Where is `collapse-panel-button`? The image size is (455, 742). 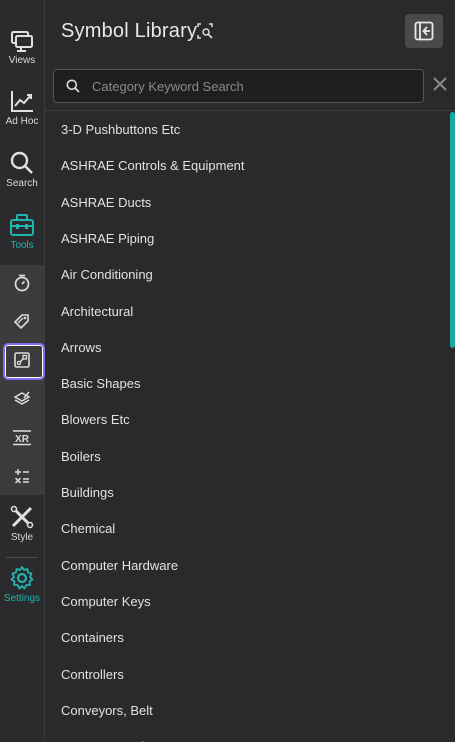
collapse-panel-button is located at coordinates (424, 31).